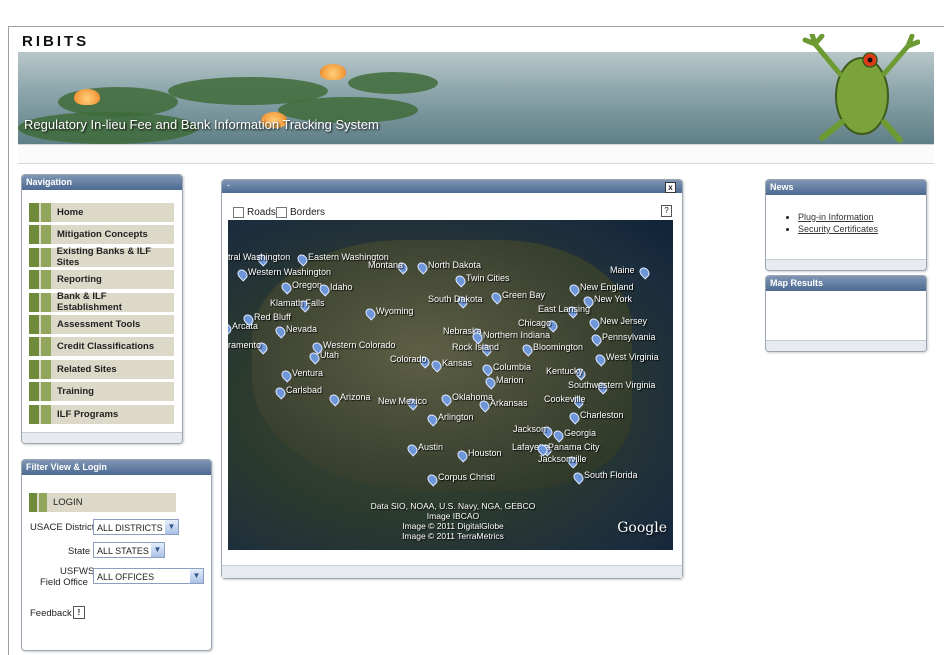 The width and height of the screenshot is (944, 655). What do you see at coordinates (564, 309) in the screenshot?
I see `map-place-label: East Lansing` at bounding box center [564, 309].